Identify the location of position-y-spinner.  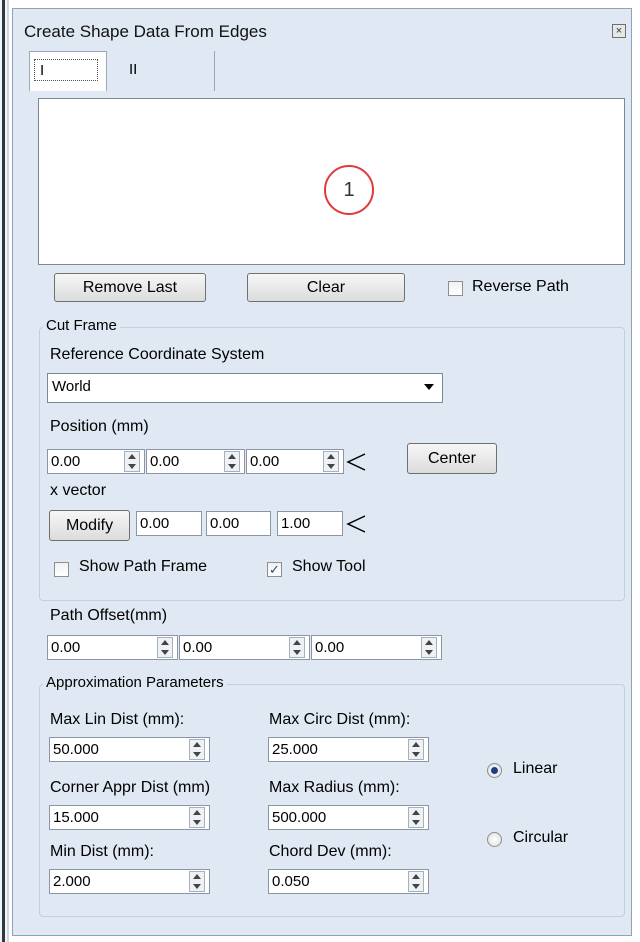
(232, 461).